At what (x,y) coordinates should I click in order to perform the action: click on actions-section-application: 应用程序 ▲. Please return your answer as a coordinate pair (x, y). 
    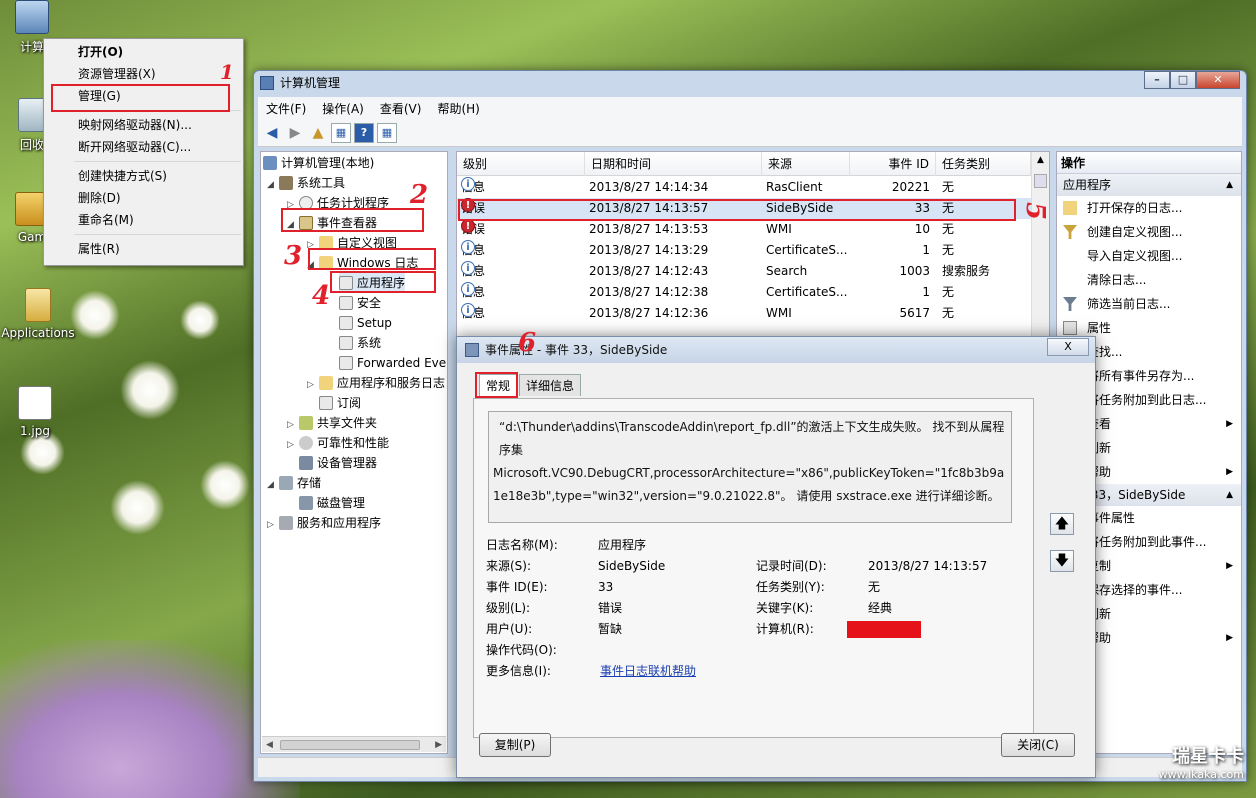
    Looking at the image, I should click on (1149, 185).